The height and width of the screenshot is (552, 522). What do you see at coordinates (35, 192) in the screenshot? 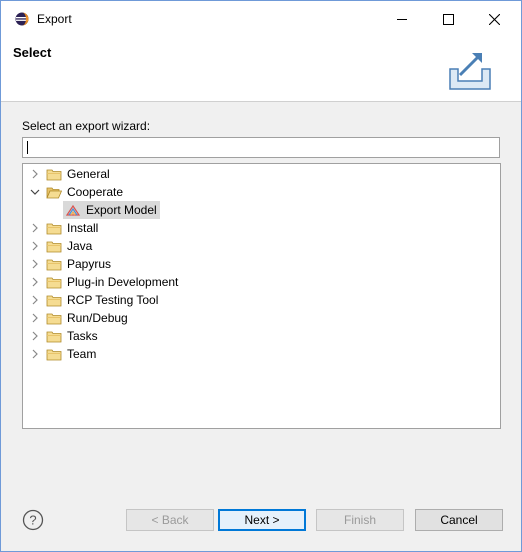
I see `chevron-down-icon` at bounding box center [35, 192].